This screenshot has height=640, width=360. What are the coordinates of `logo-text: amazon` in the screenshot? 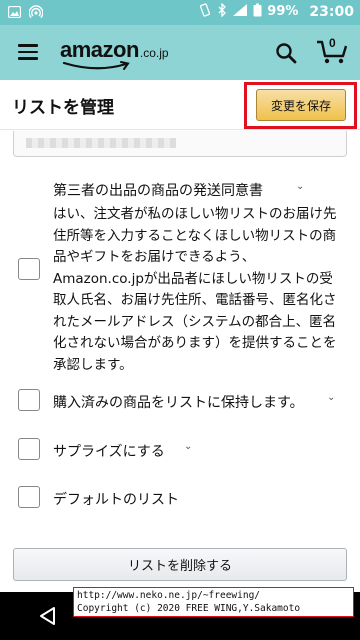 It's located at (99, 49).